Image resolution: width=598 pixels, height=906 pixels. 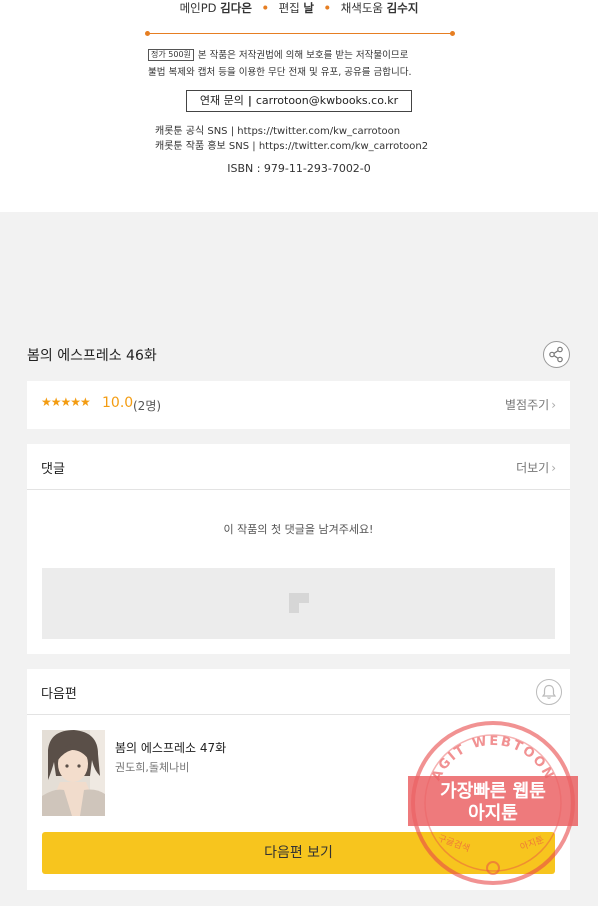 I want to click on main-pd-role: 메인PD, so click(x=198, y=8).